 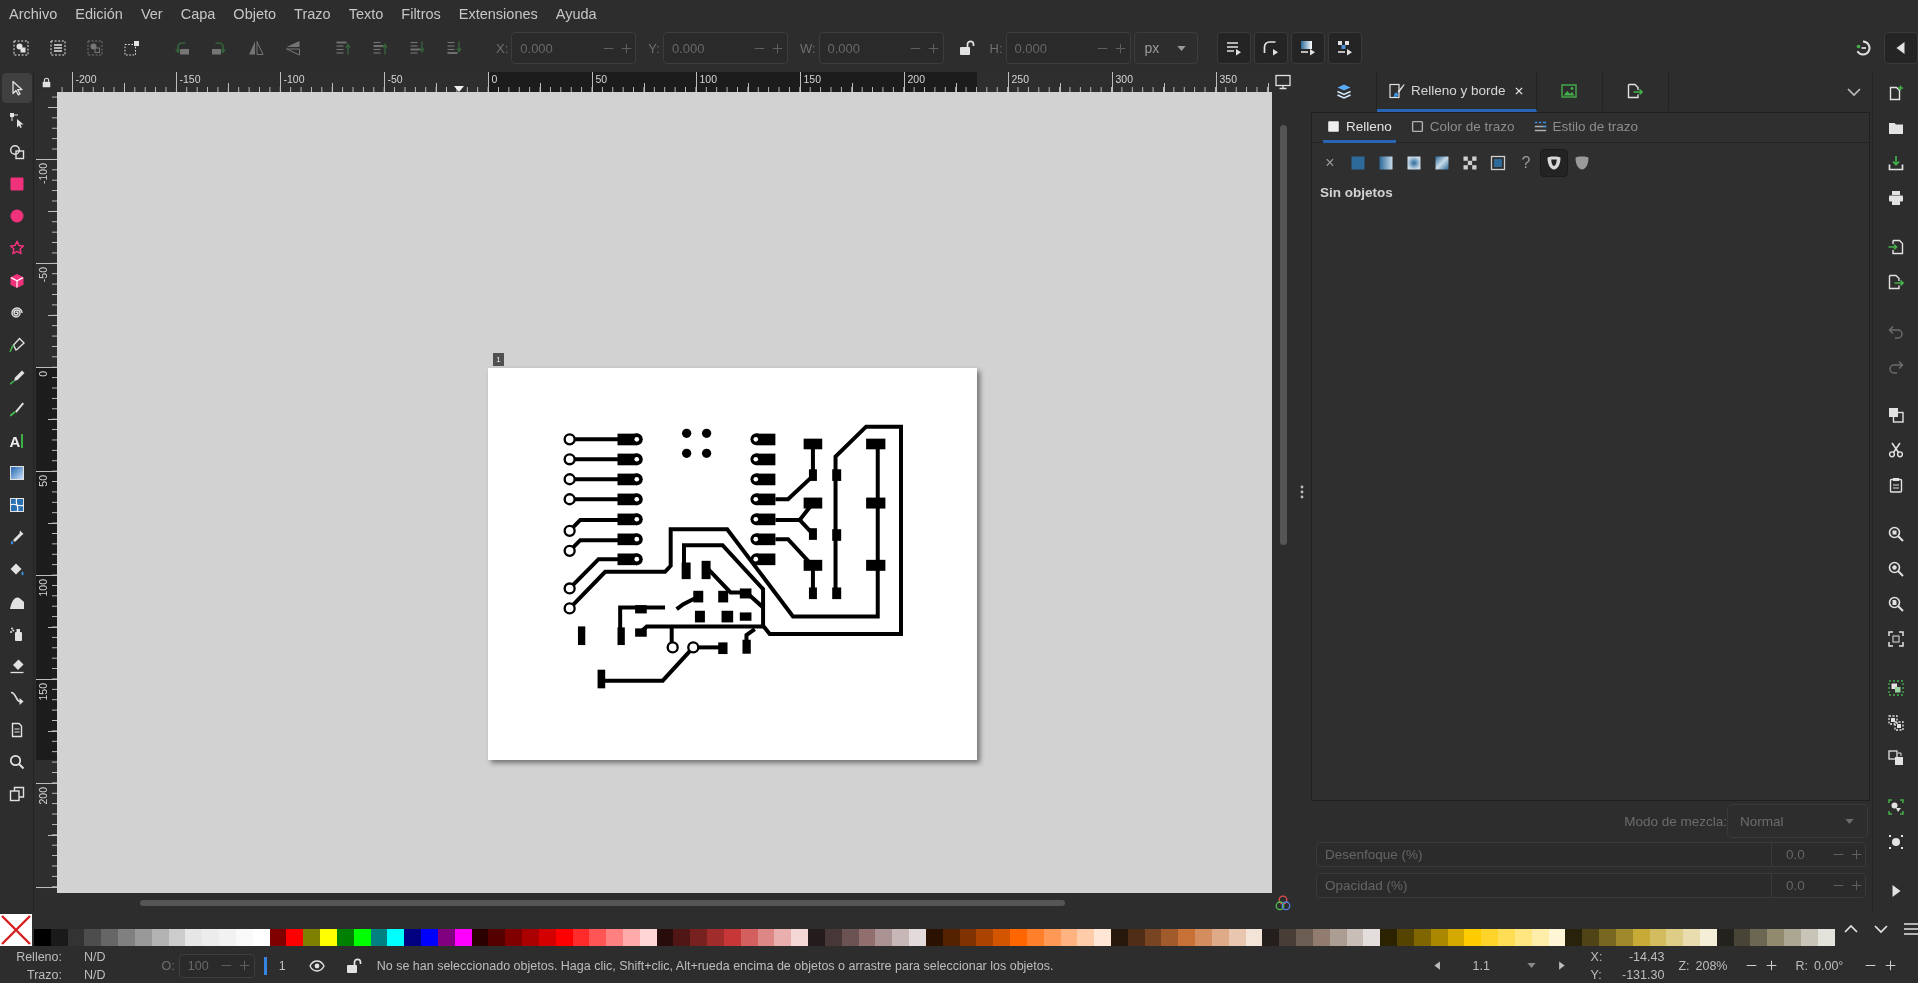 What do you see at coordinates (38, 956) in the screenshot?
I see `fill-label: Relleno:` at bounding box center [38, 956].